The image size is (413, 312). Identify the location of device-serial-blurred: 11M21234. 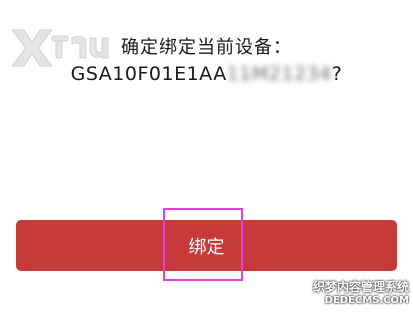
(279, 74).